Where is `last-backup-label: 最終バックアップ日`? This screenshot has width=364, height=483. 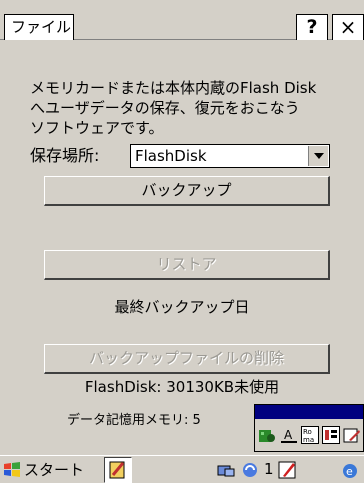 last-backup-label: 最終バックアップ日 is located at coordinates (182, 307).